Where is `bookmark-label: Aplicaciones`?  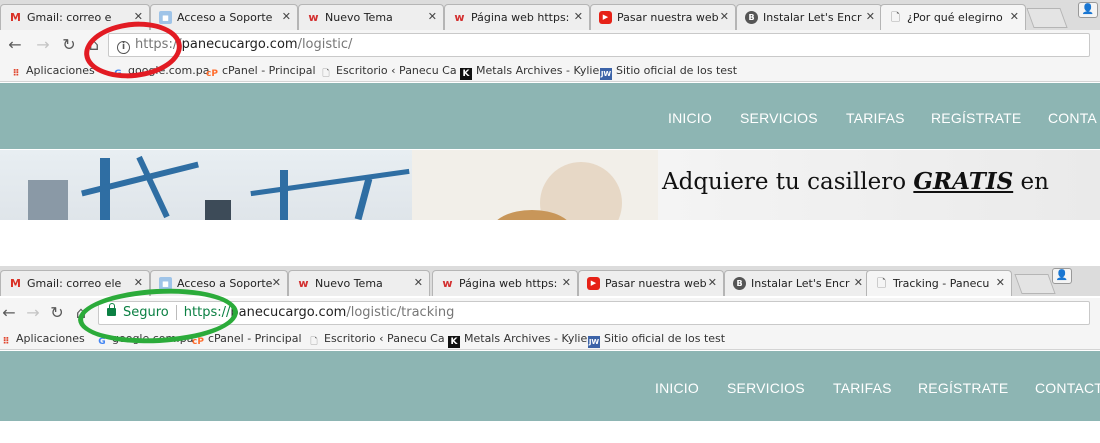 bookmark-label: Aplicaciones is located at coordinates (60, 70).